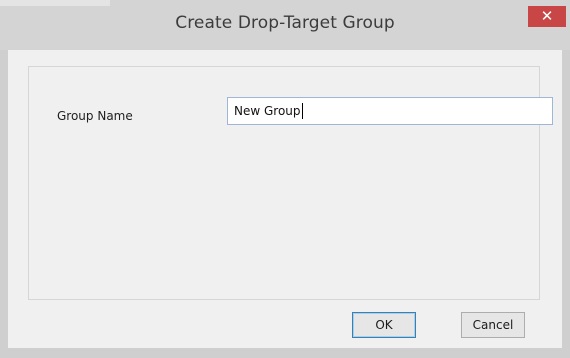 Image resolution: width=570 pixels, height=358 pixels. Describe the element at coordinates (390, 111) in the screenshot. I see `group-name-input: New Group` at that location.